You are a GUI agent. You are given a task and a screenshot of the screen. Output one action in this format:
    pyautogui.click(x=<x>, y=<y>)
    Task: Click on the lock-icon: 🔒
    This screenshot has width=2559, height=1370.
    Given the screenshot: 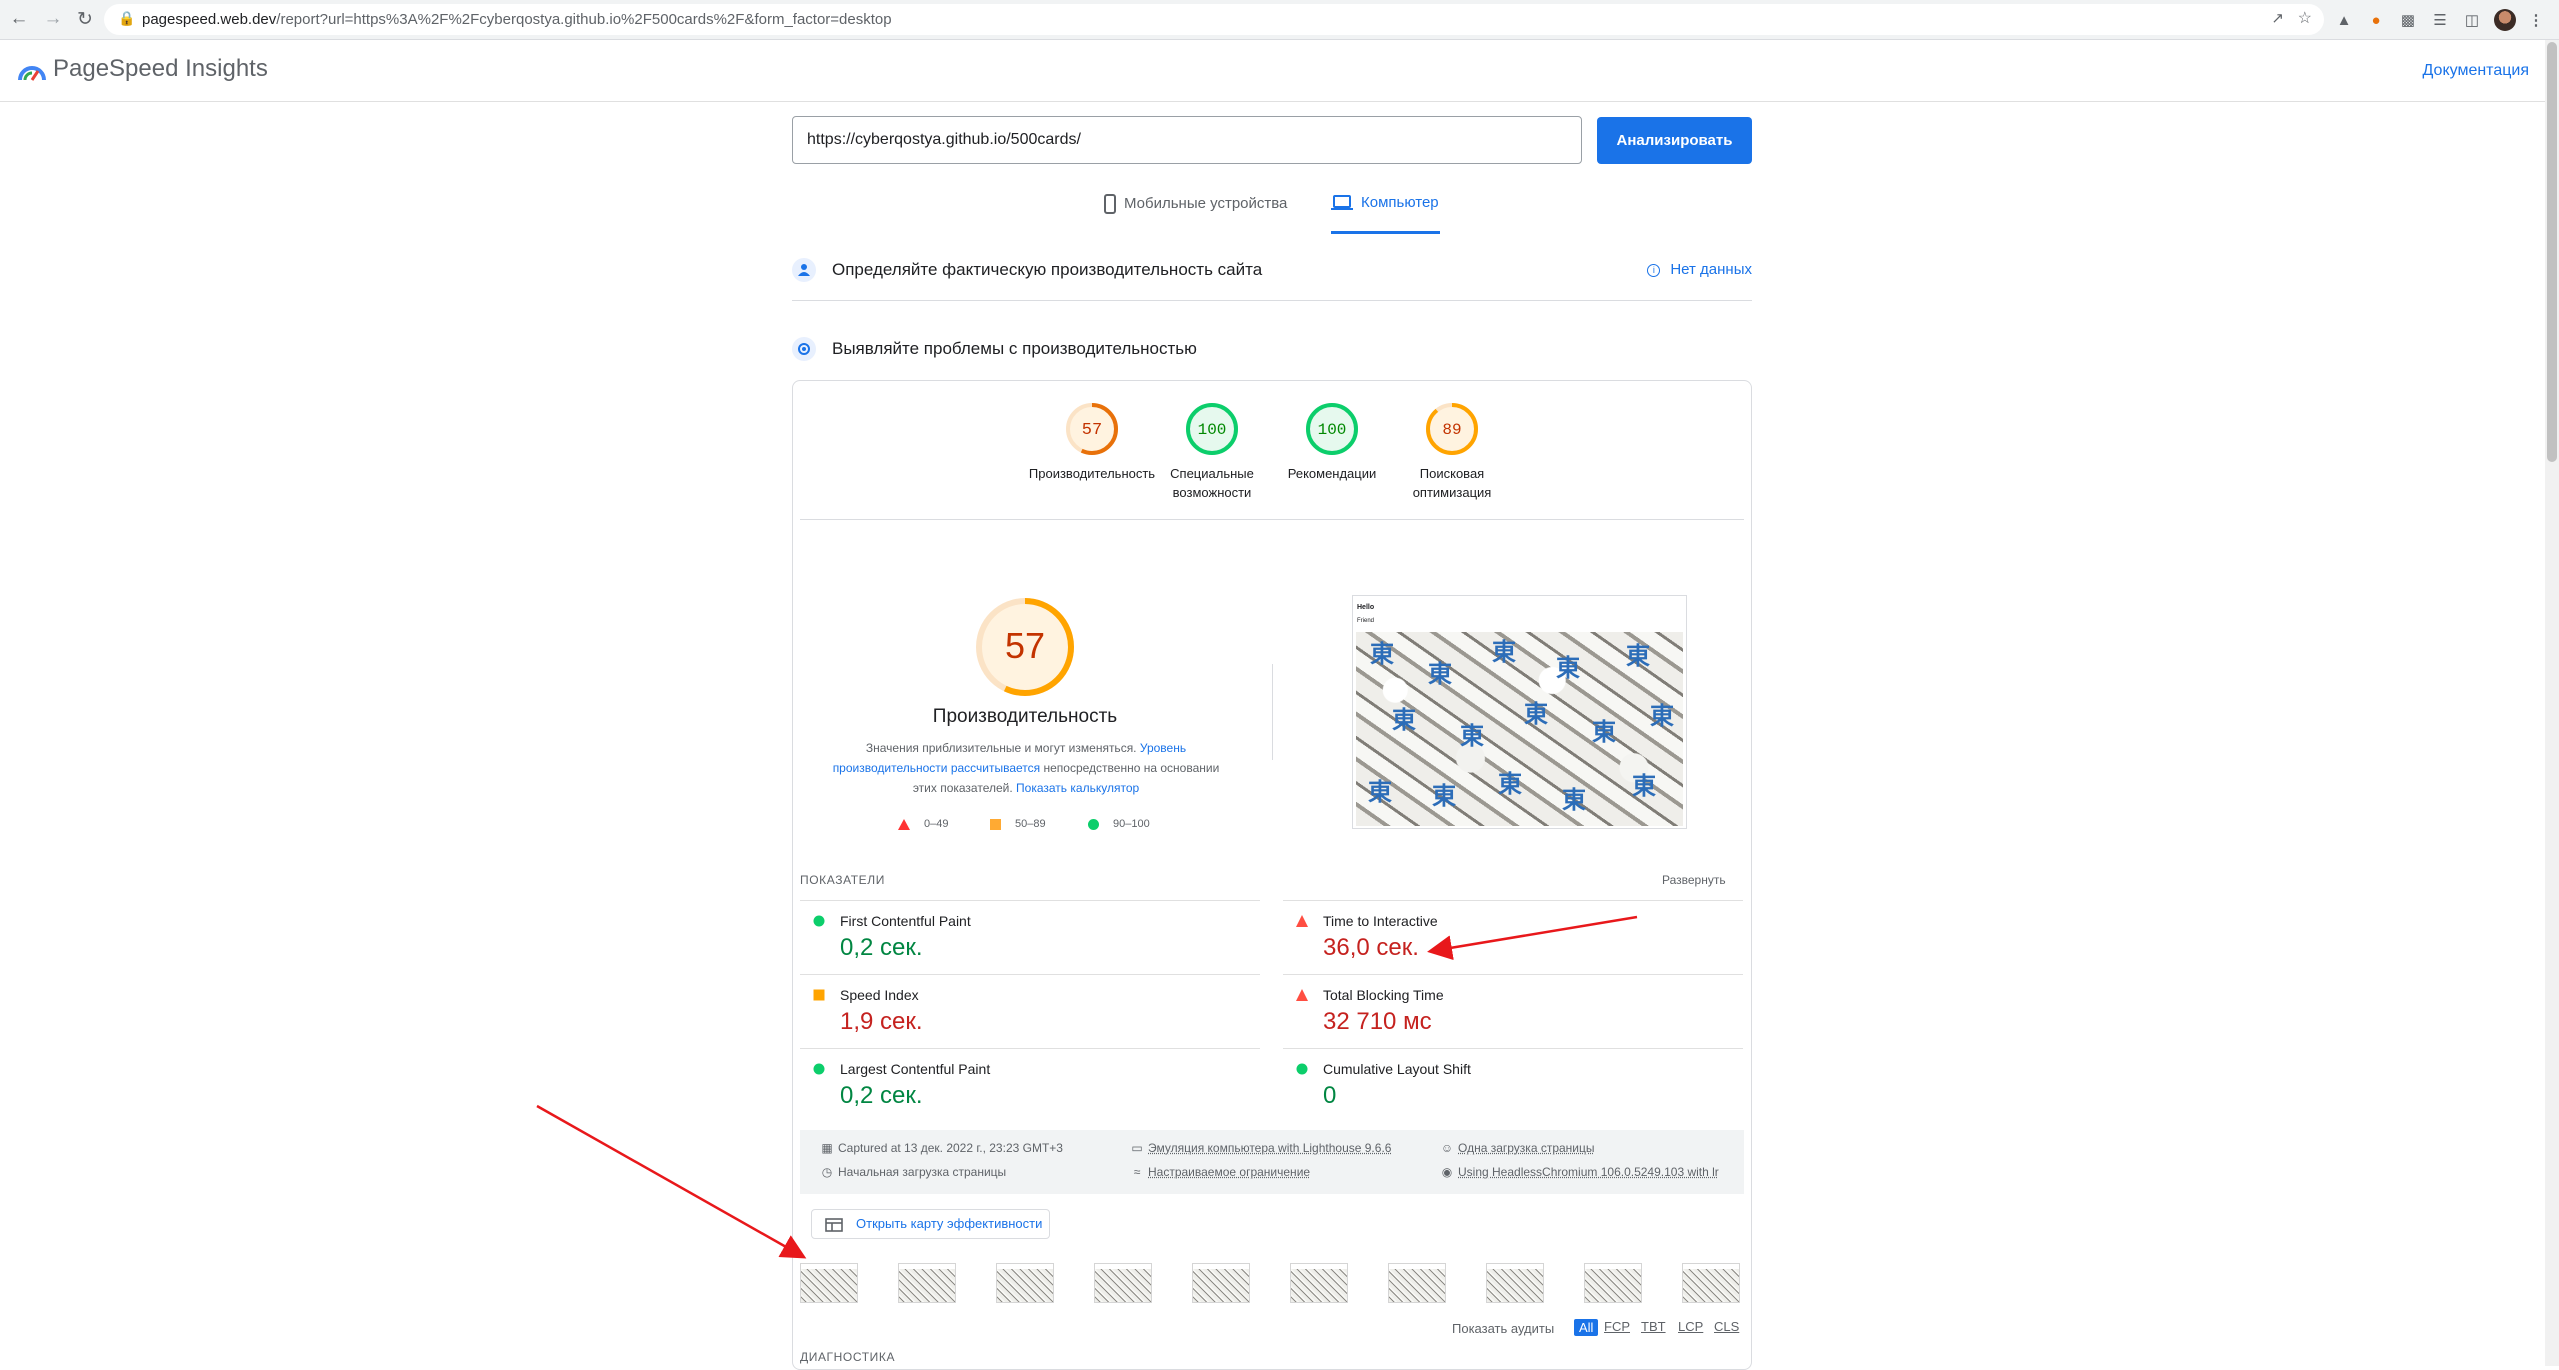 What is the action you would take?
    pyautogui.click(x=126, y=18)
    